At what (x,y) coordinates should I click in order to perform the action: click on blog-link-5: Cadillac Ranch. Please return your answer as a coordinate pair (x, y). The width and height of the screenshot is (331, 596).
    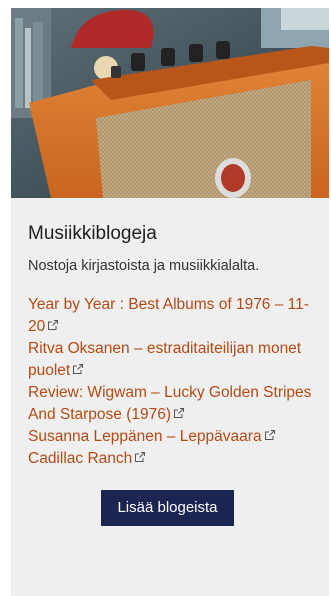
    Looking at the image, I should click on (87, 458).